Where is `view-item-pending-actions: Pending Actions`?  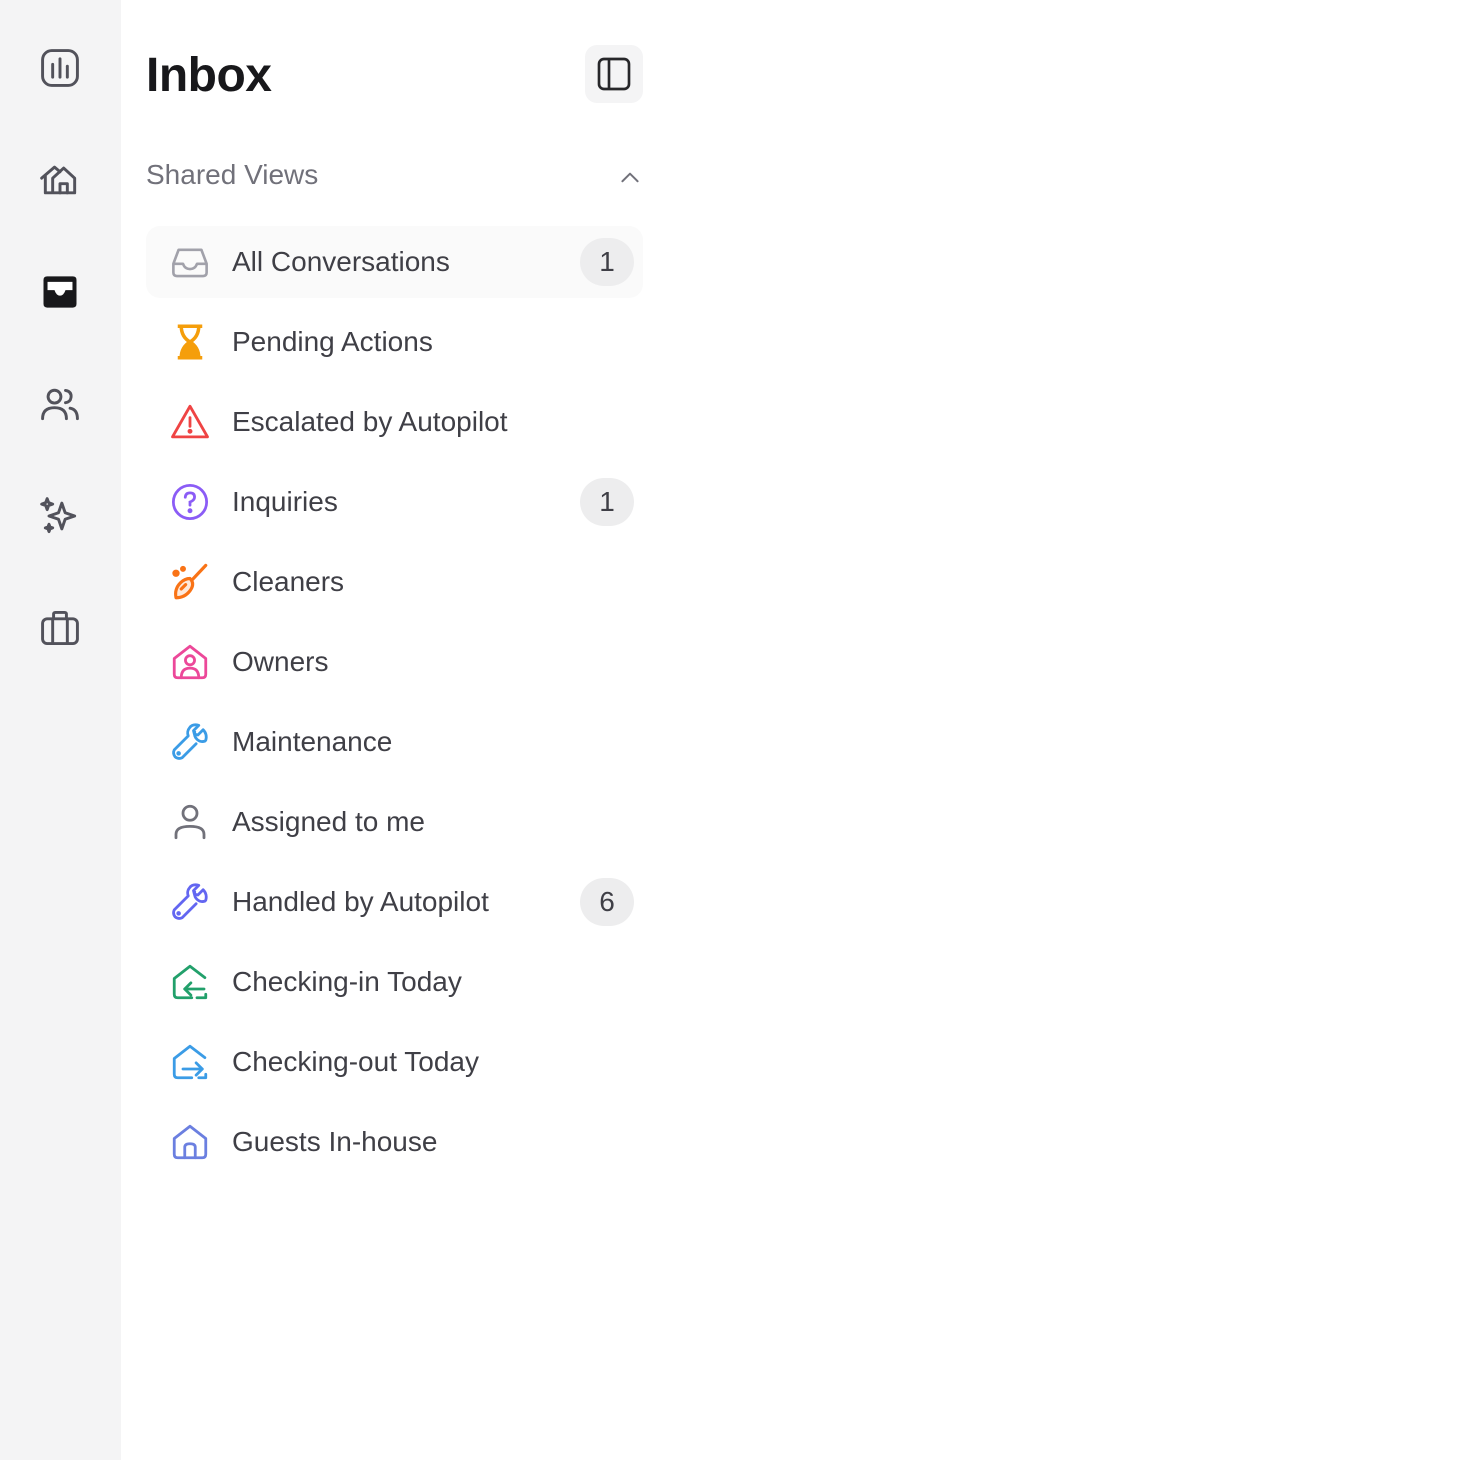
view-item-pending-actions: Pending Actions is located at coordinates (394, 342).